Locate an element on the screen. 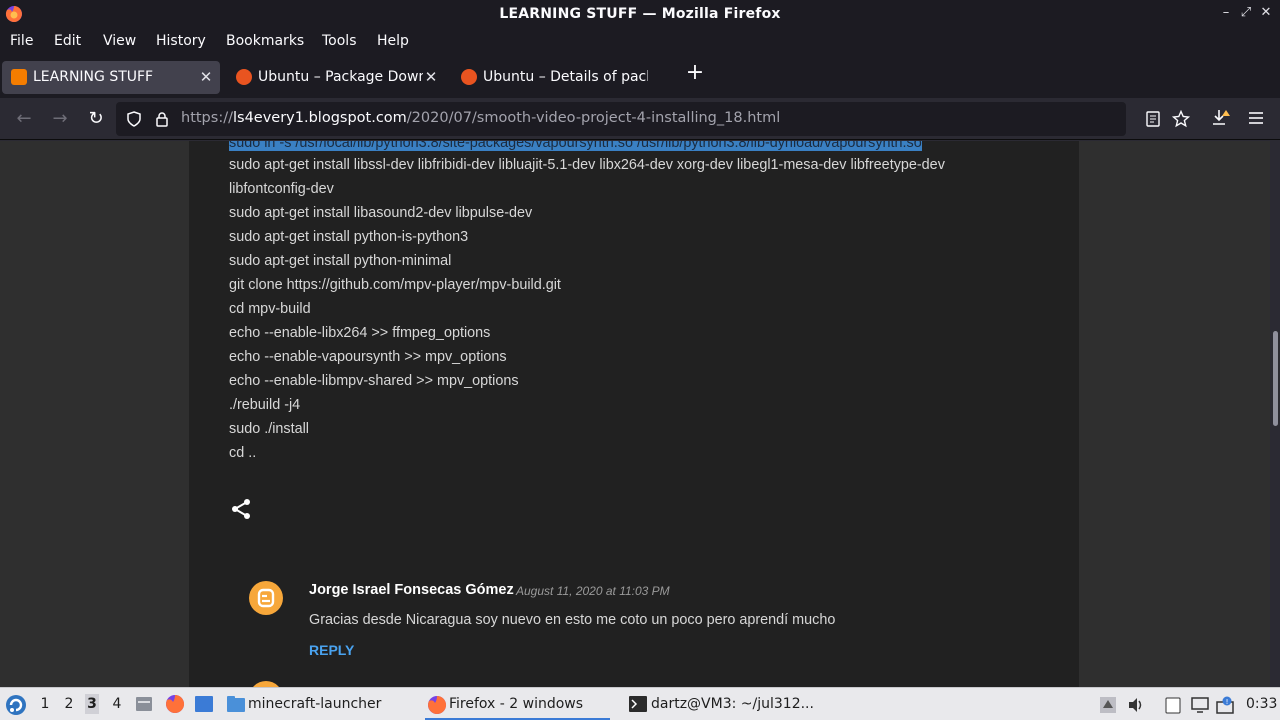 Image resolution: width=1280 pixels, height=720 pixels. task-label: minecraft-launcher is located at coordinates (315, 704).